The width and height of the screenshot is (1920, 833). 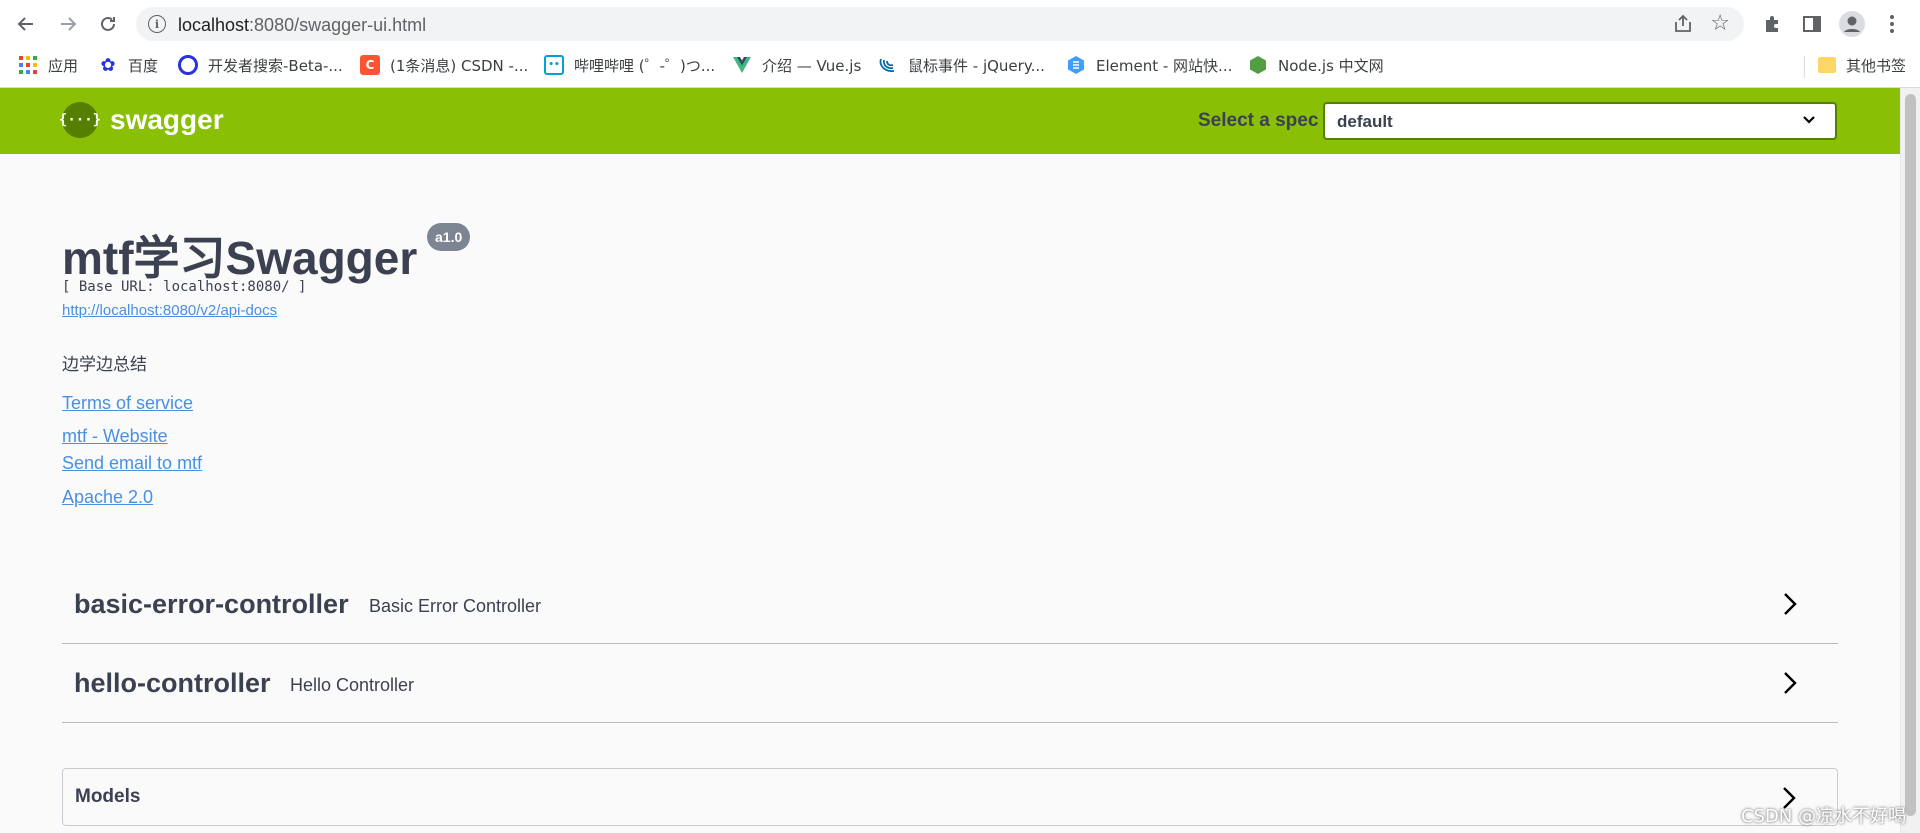 What do you see at coordinates (188, 65) in the screenshot?
I see `dev-search-icon` at bounding box center [188, 65].